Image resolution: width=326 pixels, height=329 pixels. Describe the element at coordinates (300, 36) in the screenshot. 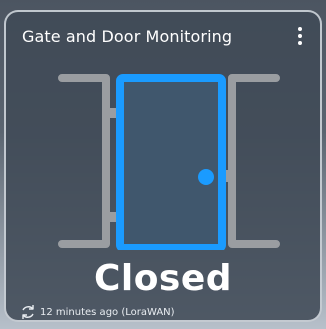

I see `more-vertical-icon` at that location.